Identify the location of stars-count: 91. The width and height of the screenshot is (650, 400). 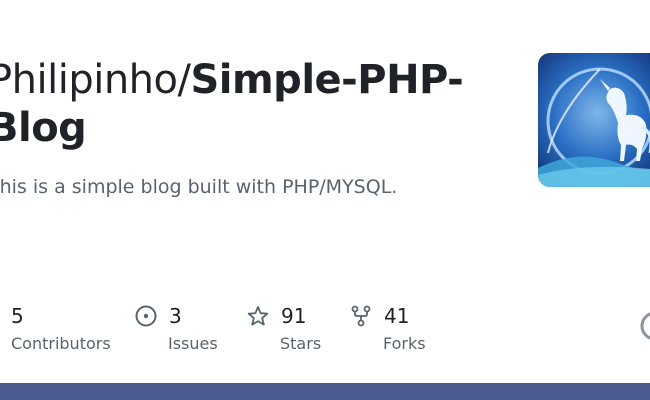
(294, 316).